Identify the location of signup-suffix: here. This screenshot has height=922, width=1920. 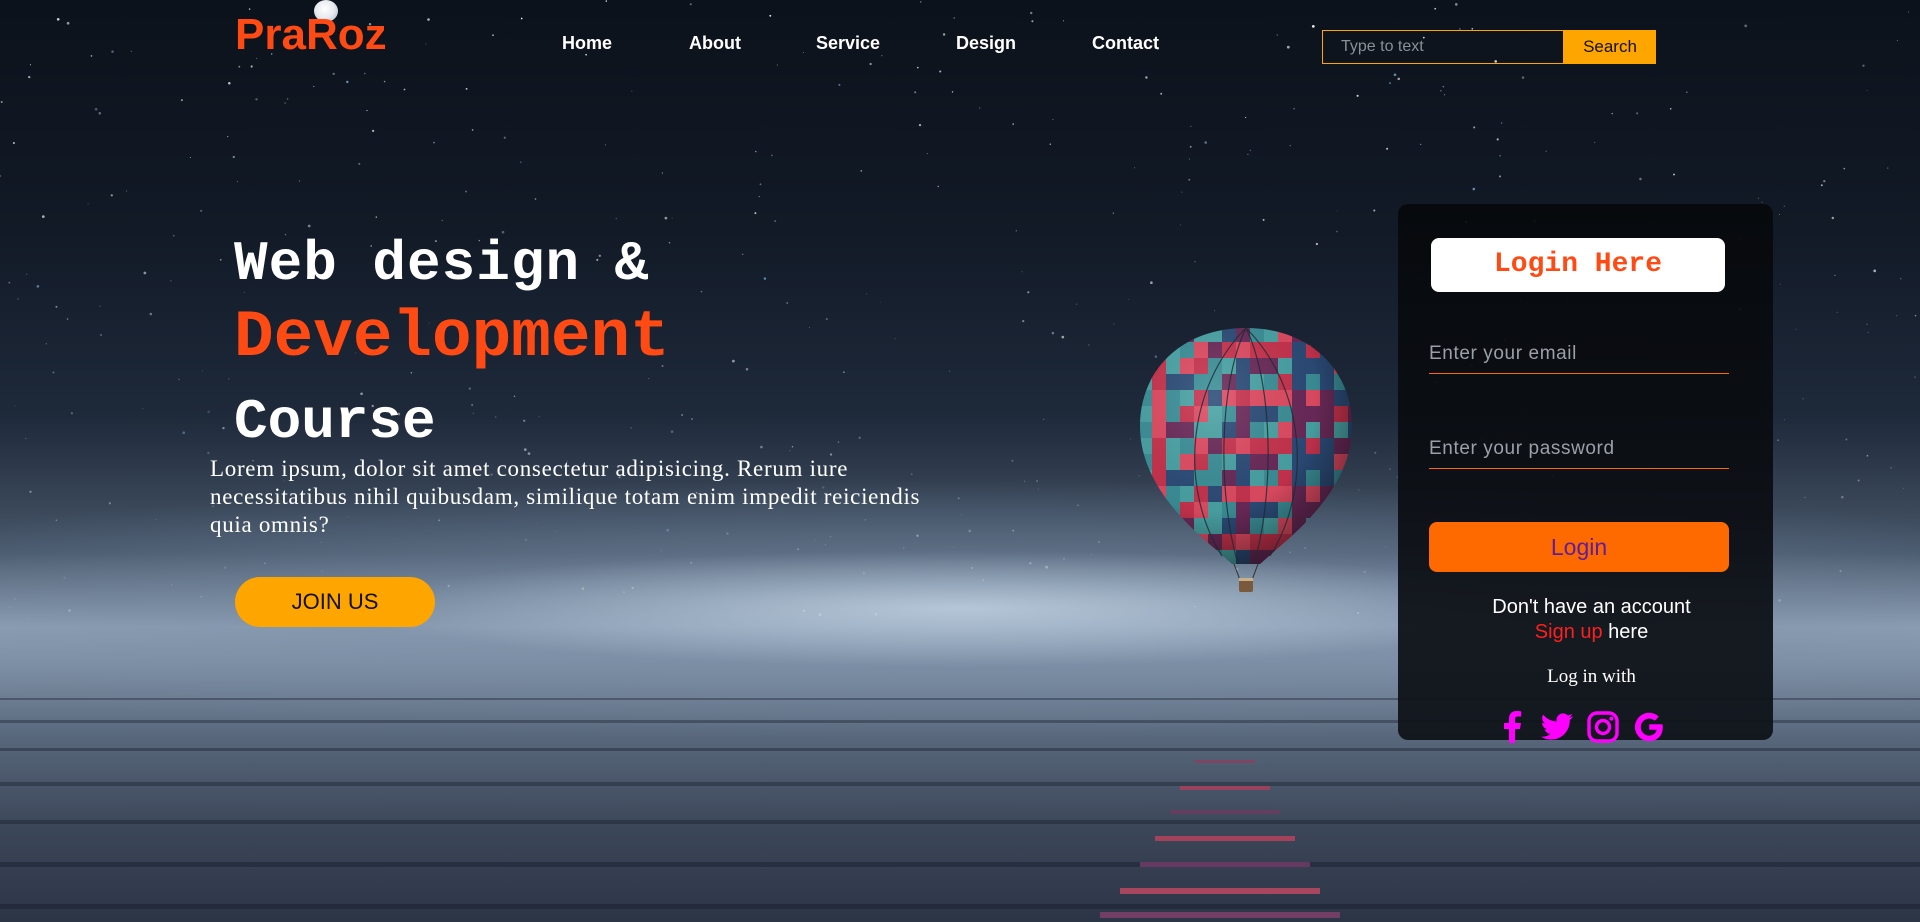
(1625, 632).